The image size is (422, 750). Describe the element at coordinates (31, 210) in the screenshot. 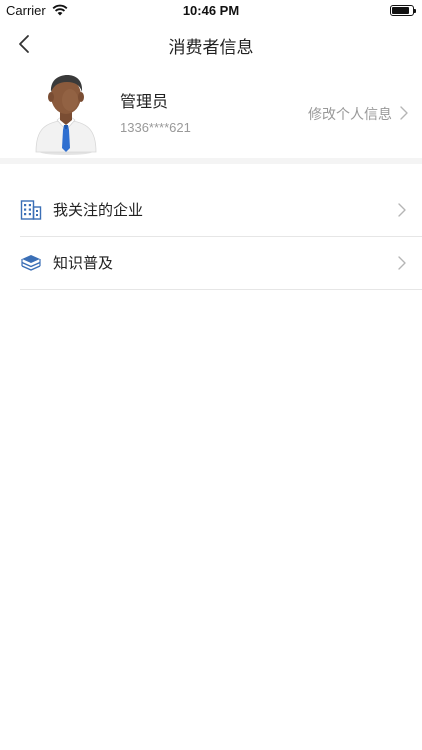

I see `building-icon` at that location.